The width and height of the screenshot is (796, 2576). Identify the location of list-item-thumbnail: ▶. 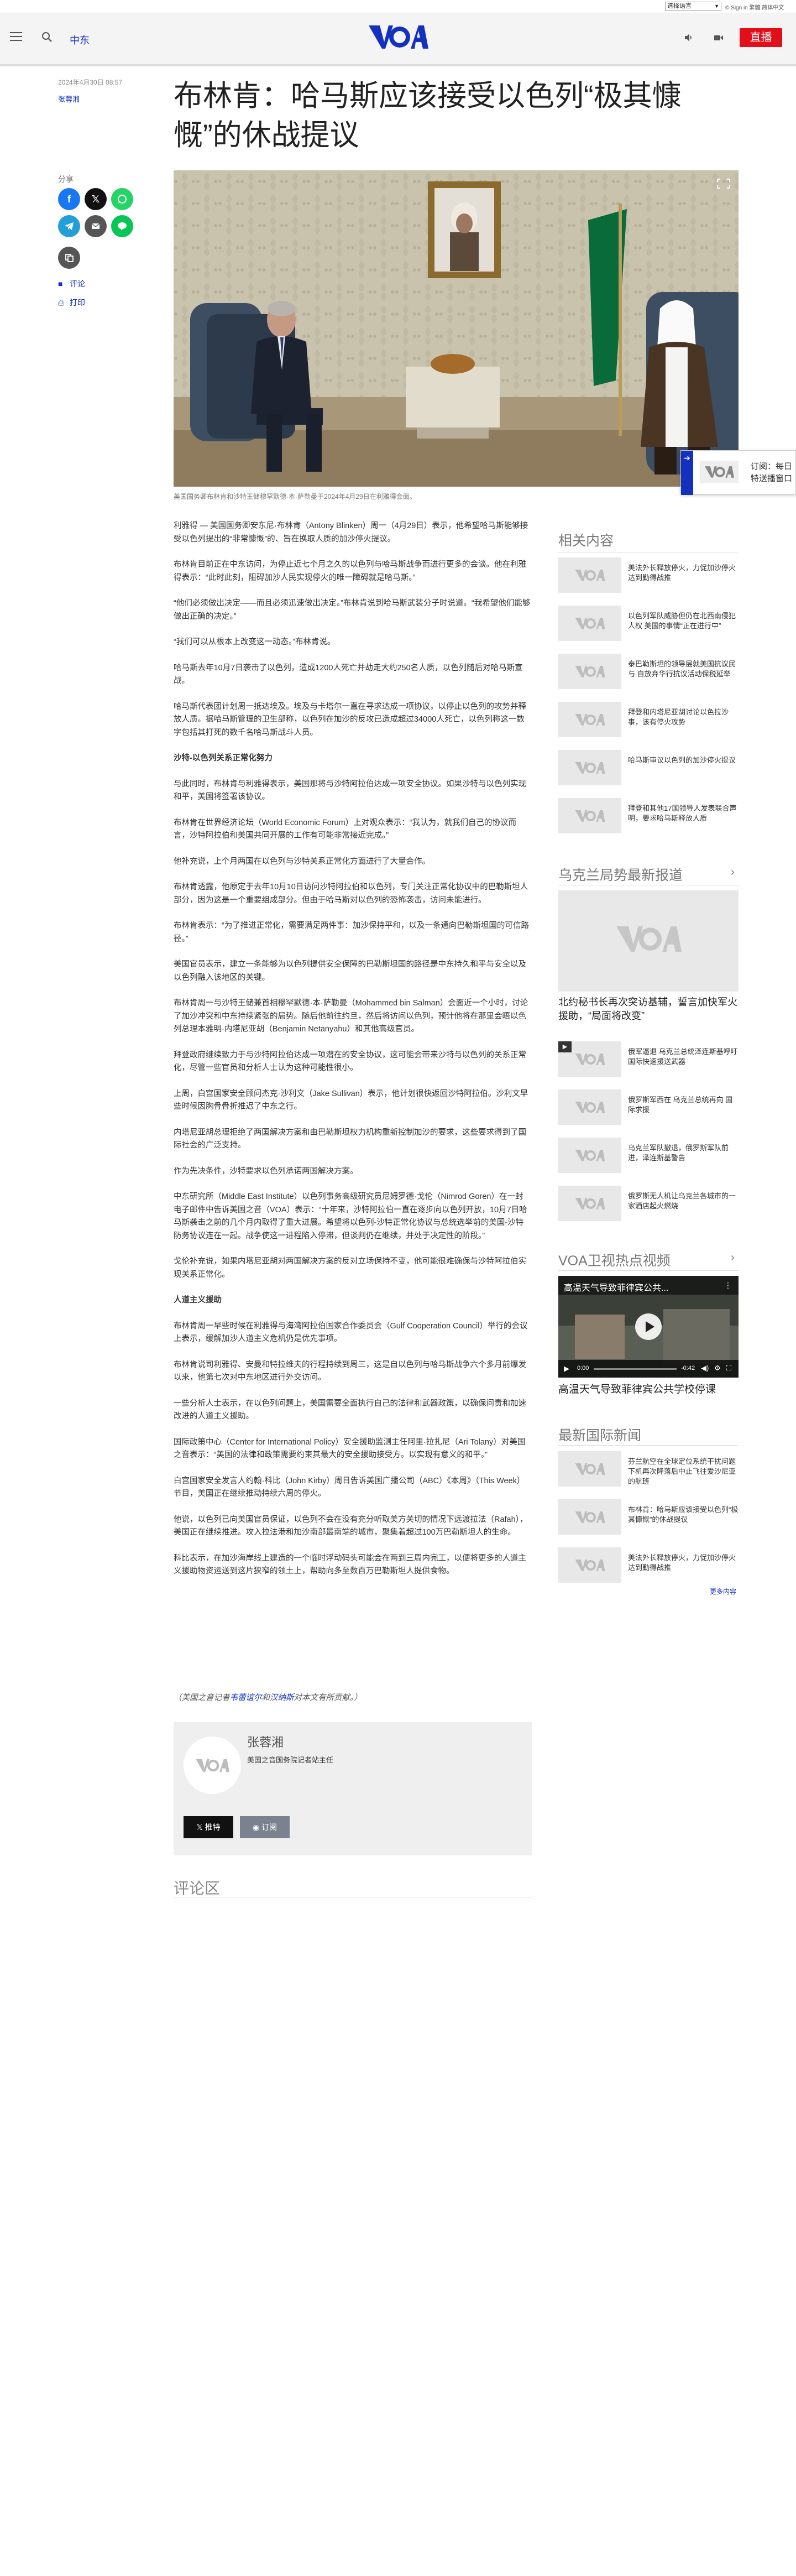
(590, 1059).